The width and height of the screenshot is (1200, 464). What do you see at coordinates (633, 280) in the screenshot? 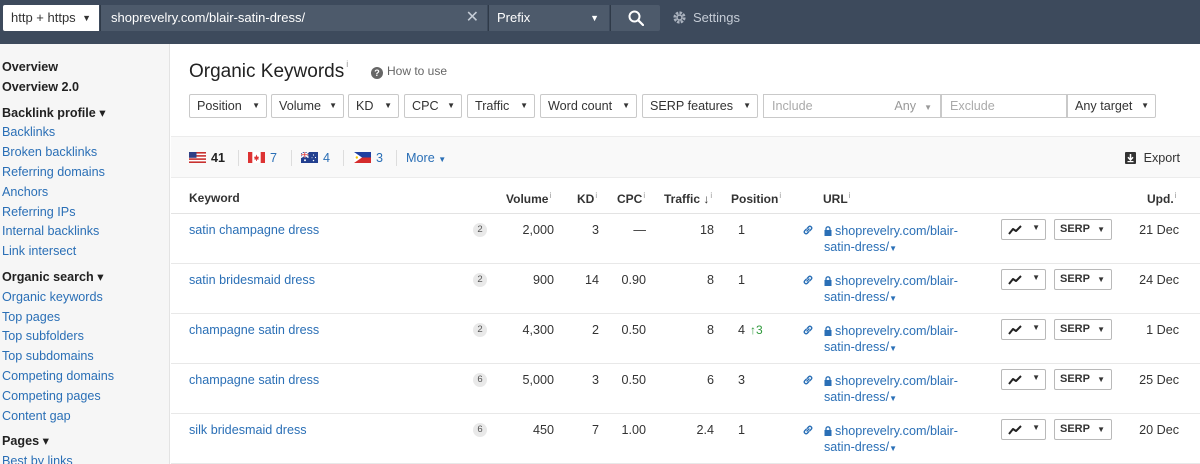
I see `cpc-value: 0.90` at bounding box center [633, 280].